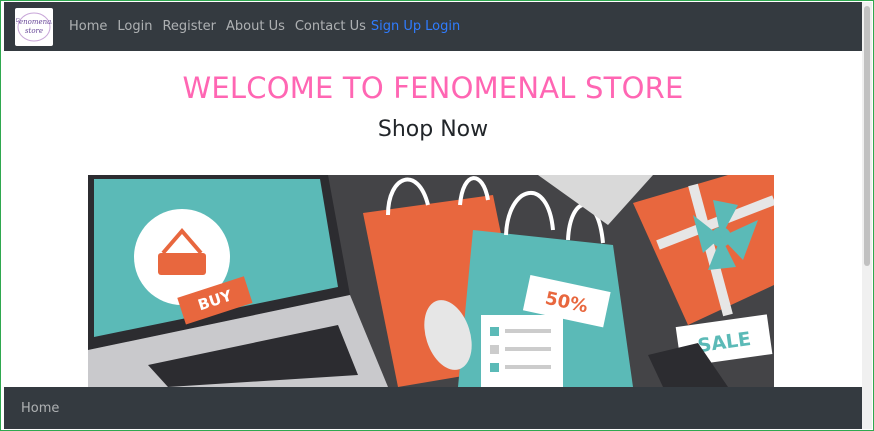  I want to click on nav-link-about: About Us, so click(255, 26).